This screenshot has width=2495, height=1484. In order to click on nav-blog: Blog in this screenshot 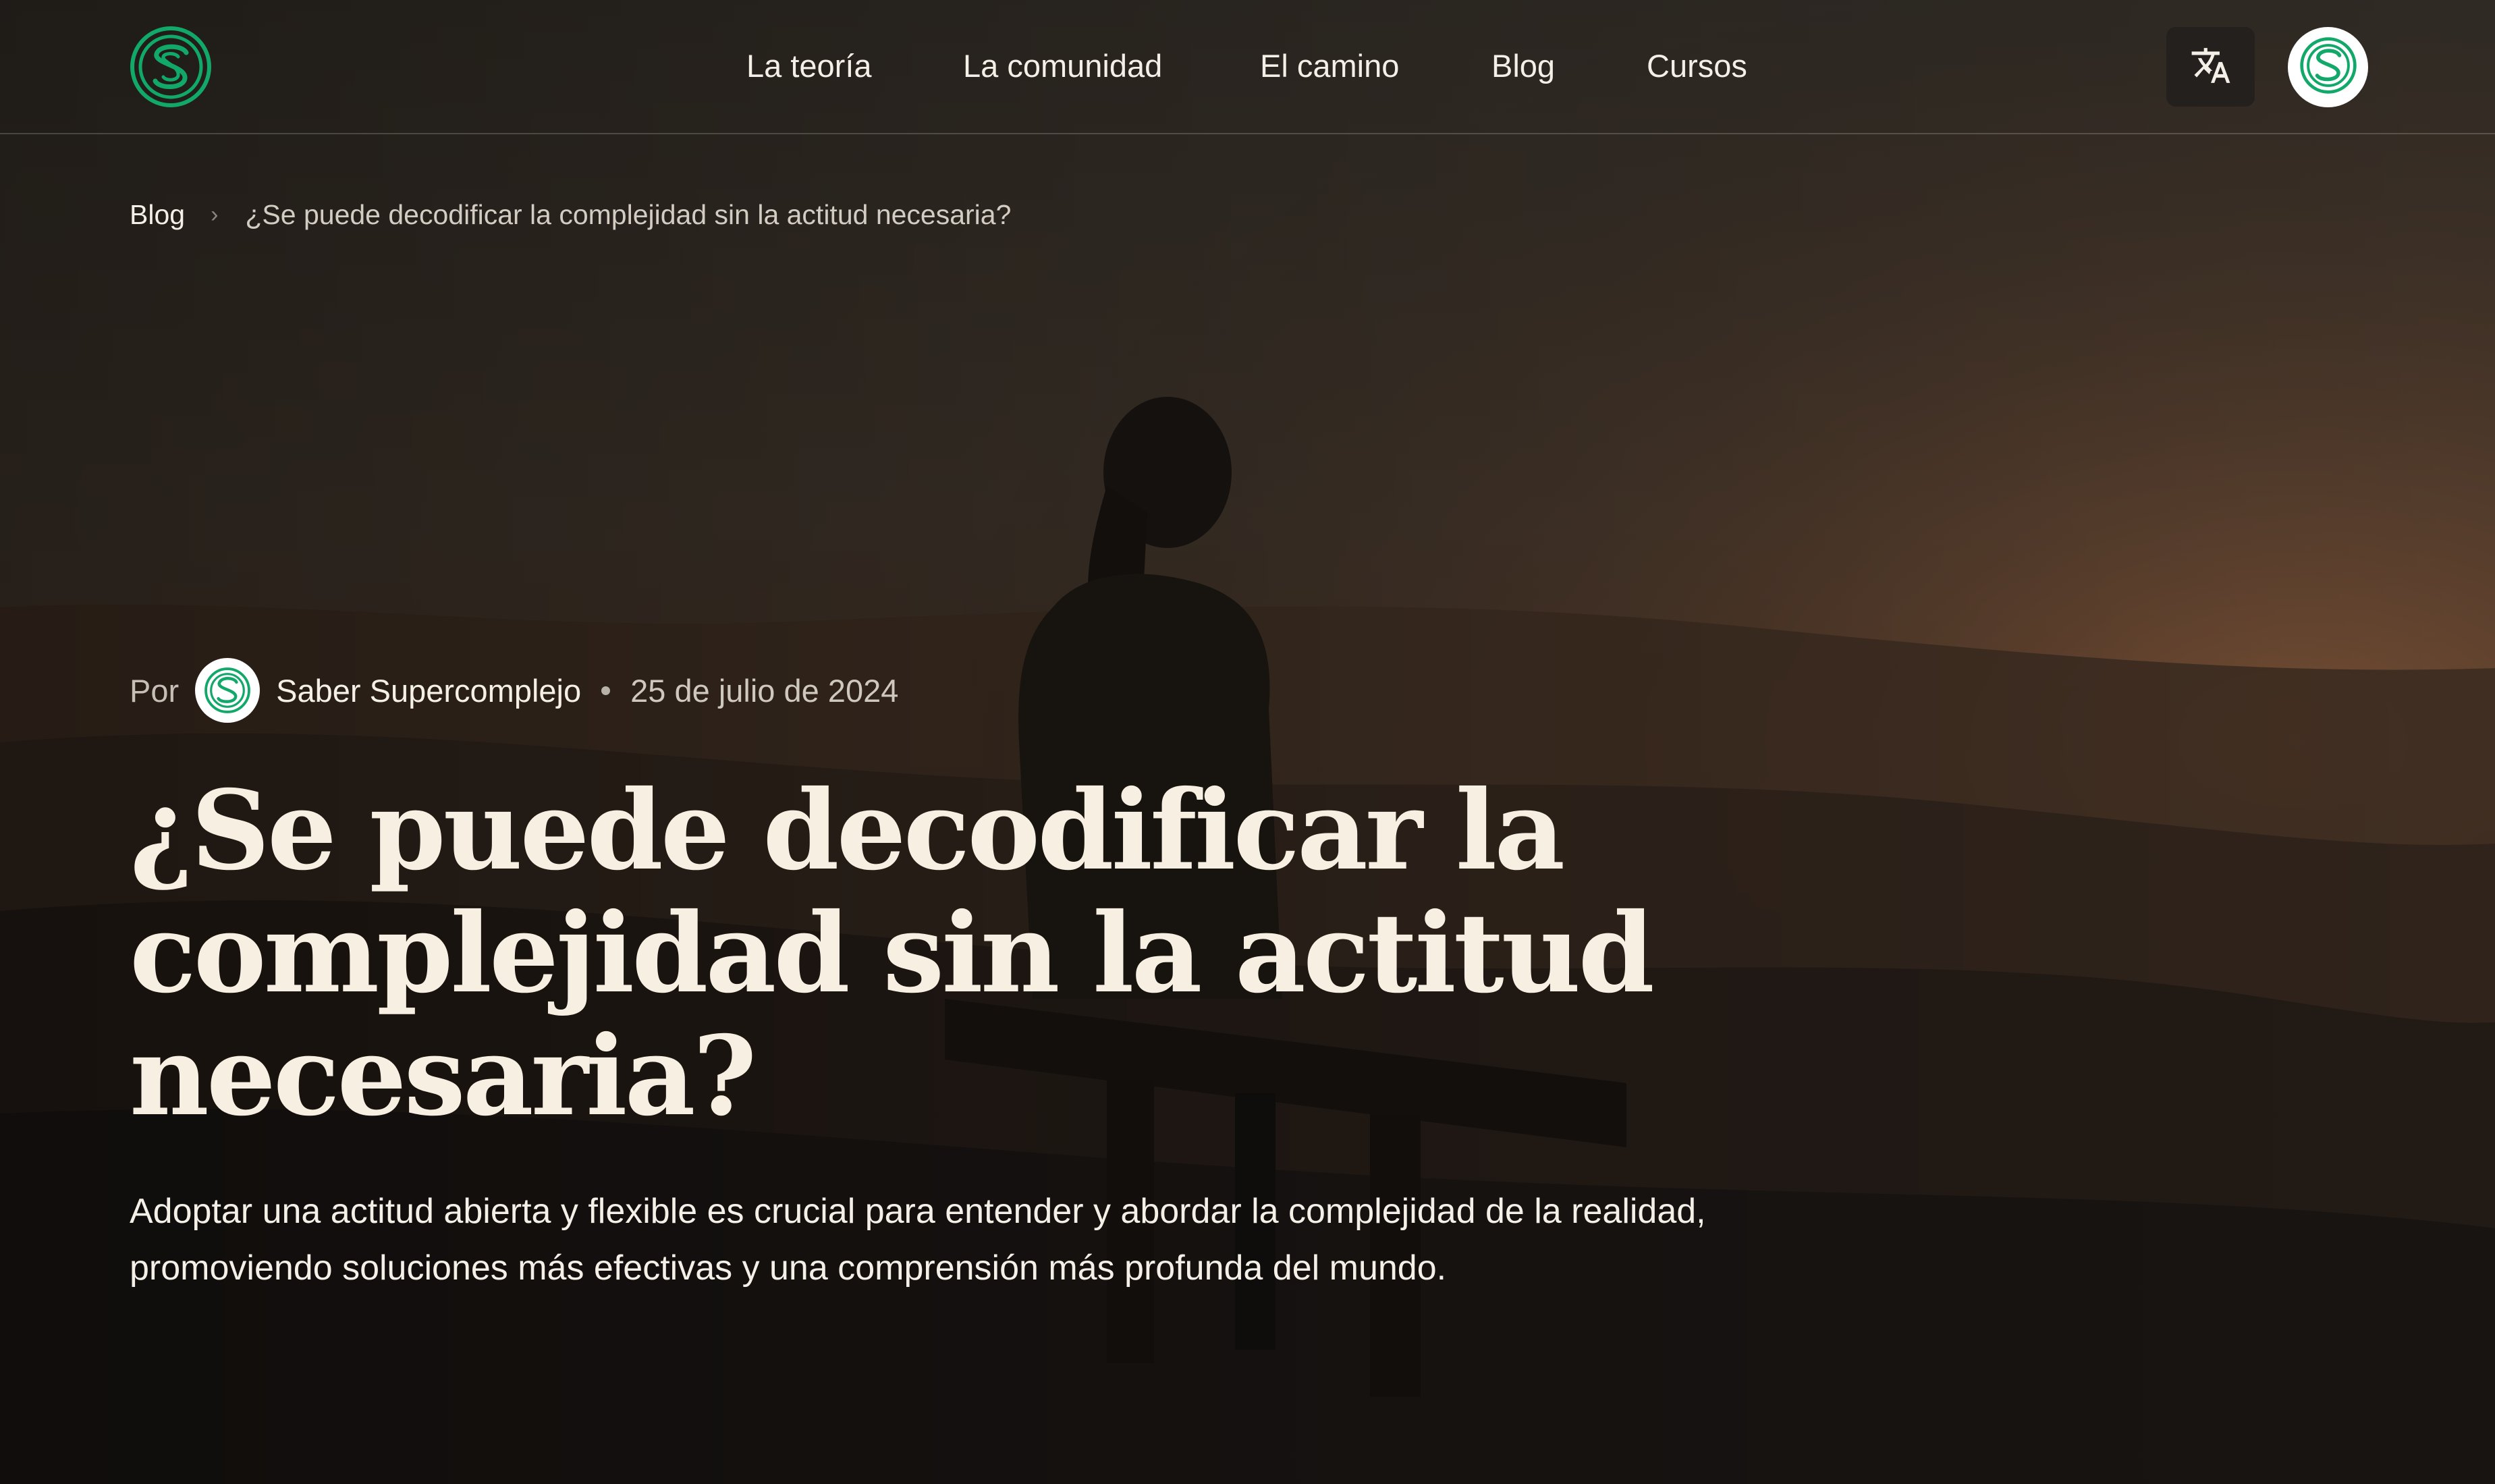, I will do `click(1523, 66)`.